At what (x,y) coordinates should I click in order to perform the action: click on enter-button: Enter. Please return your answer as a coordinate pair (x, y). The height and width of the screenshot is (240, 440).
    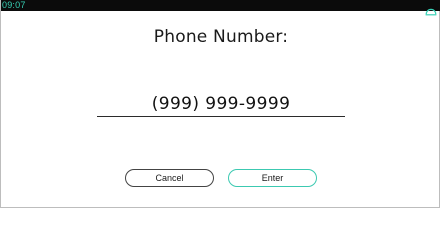
    Looking at the image, I should click on (272, 178).